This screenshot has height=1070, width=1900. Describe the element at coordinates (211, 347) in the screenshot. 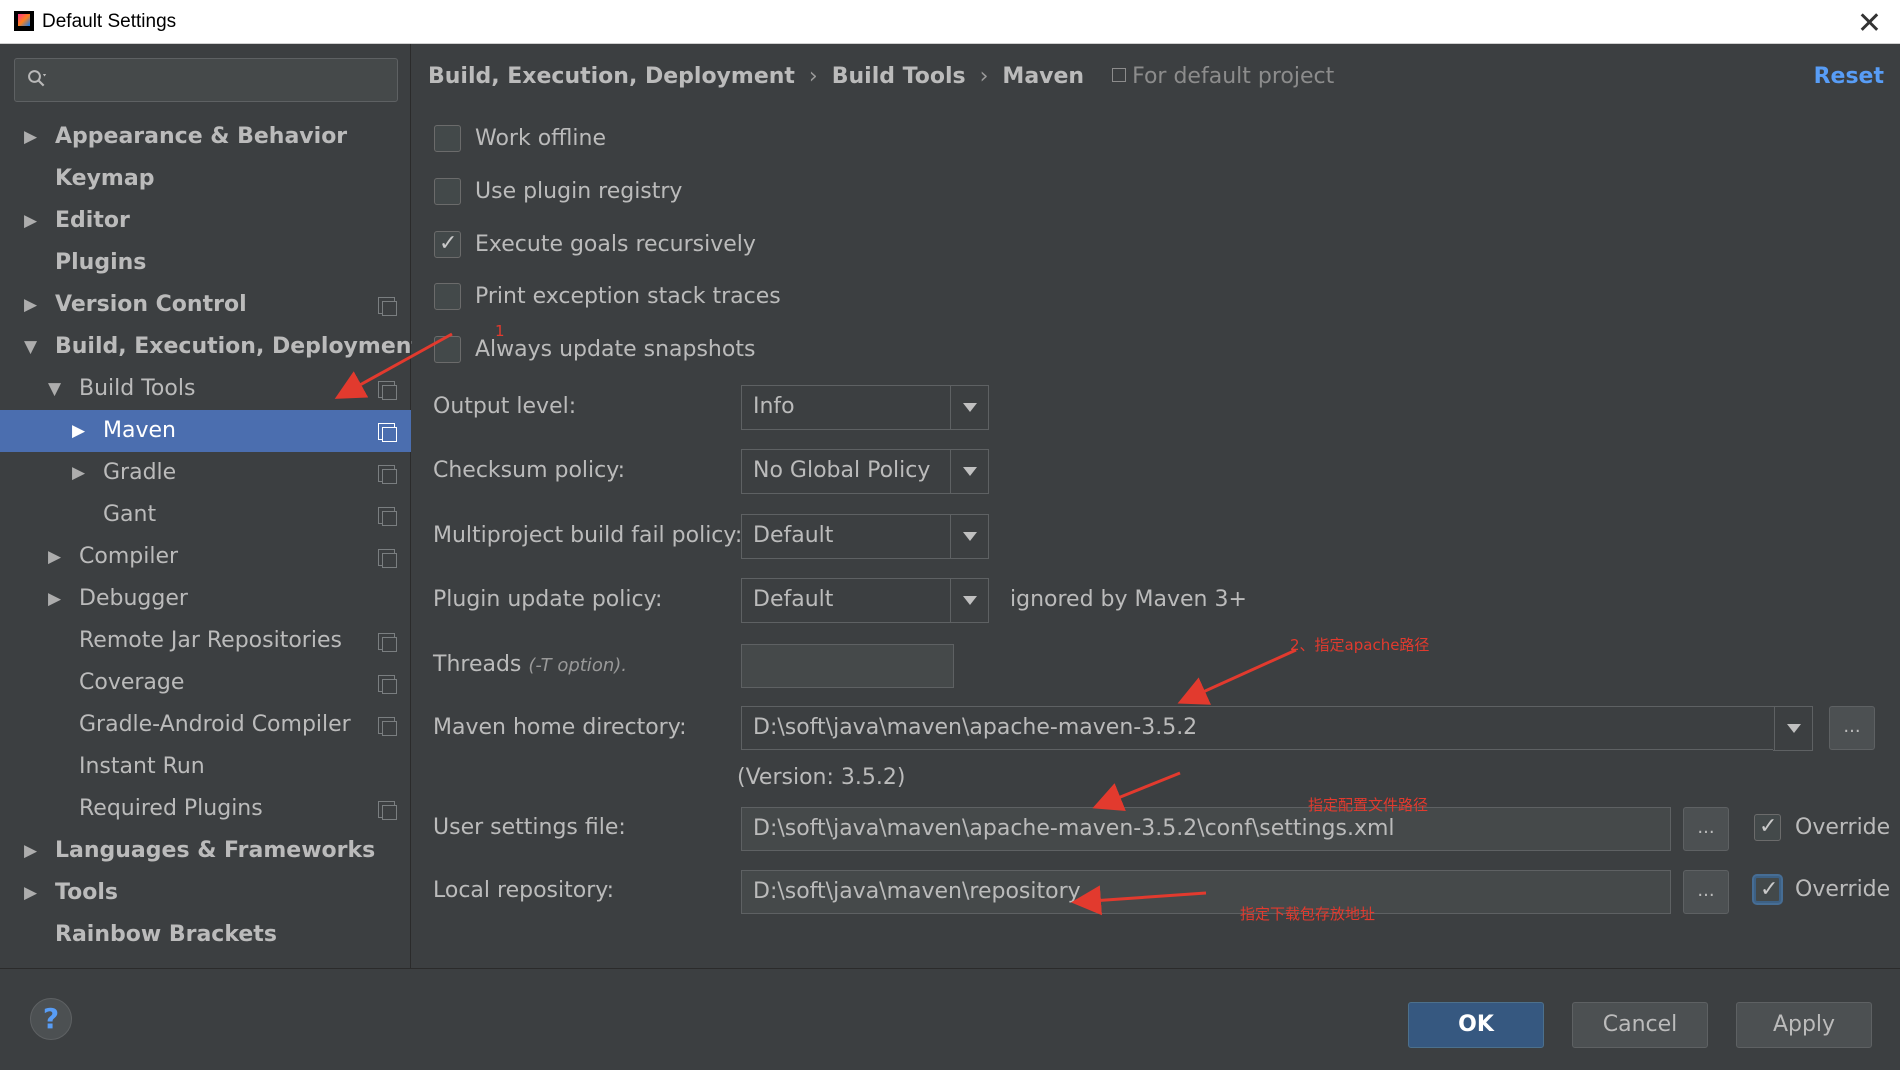

I see `sidebar-item-build-execution-deployment: ▼ Build, Execution, Deployment` at that location.